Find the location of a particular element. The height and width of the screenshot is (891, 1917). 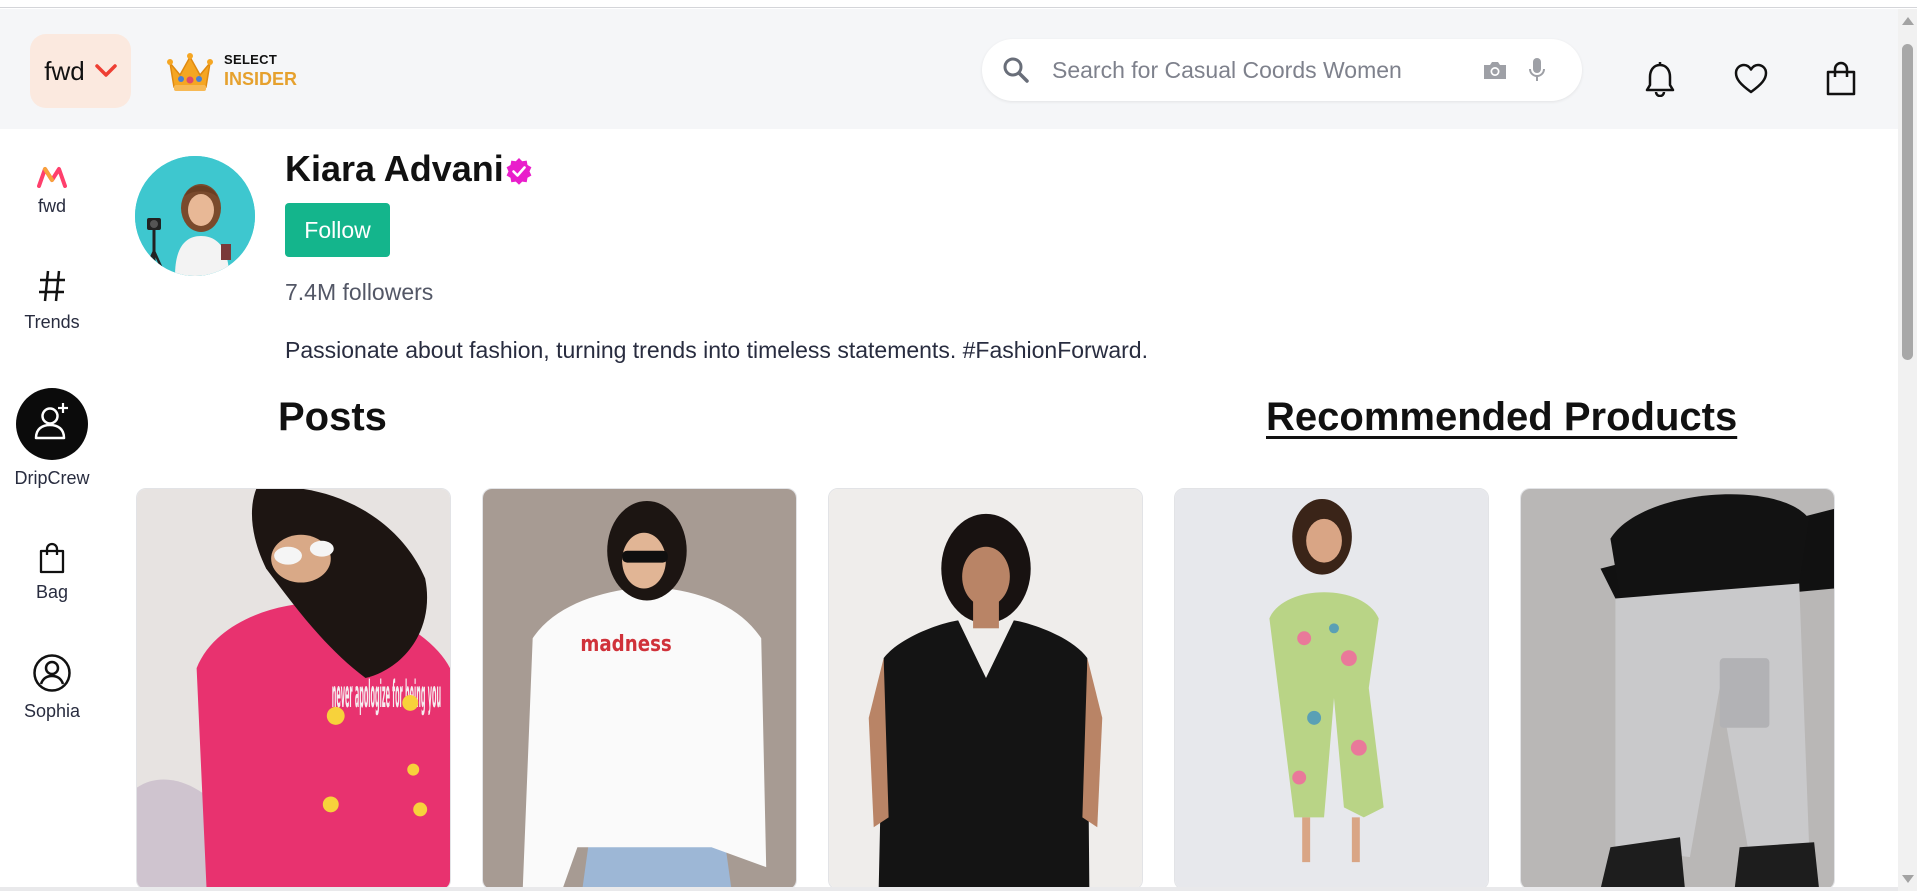

crown-icon is located at coordinates (190, 72).